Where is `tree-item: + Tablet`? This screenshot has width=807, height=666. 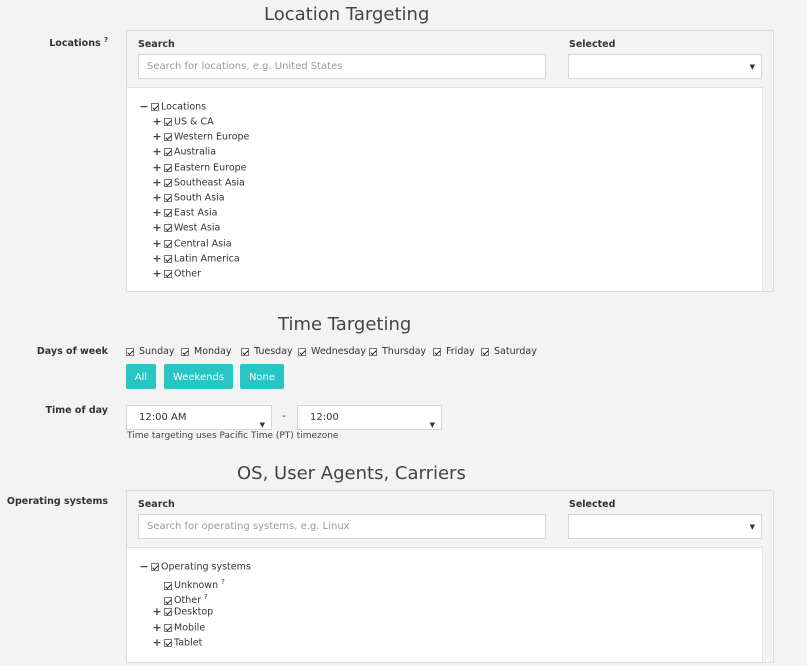 tree-item: + Tablet is located at coordinates (177, 643).